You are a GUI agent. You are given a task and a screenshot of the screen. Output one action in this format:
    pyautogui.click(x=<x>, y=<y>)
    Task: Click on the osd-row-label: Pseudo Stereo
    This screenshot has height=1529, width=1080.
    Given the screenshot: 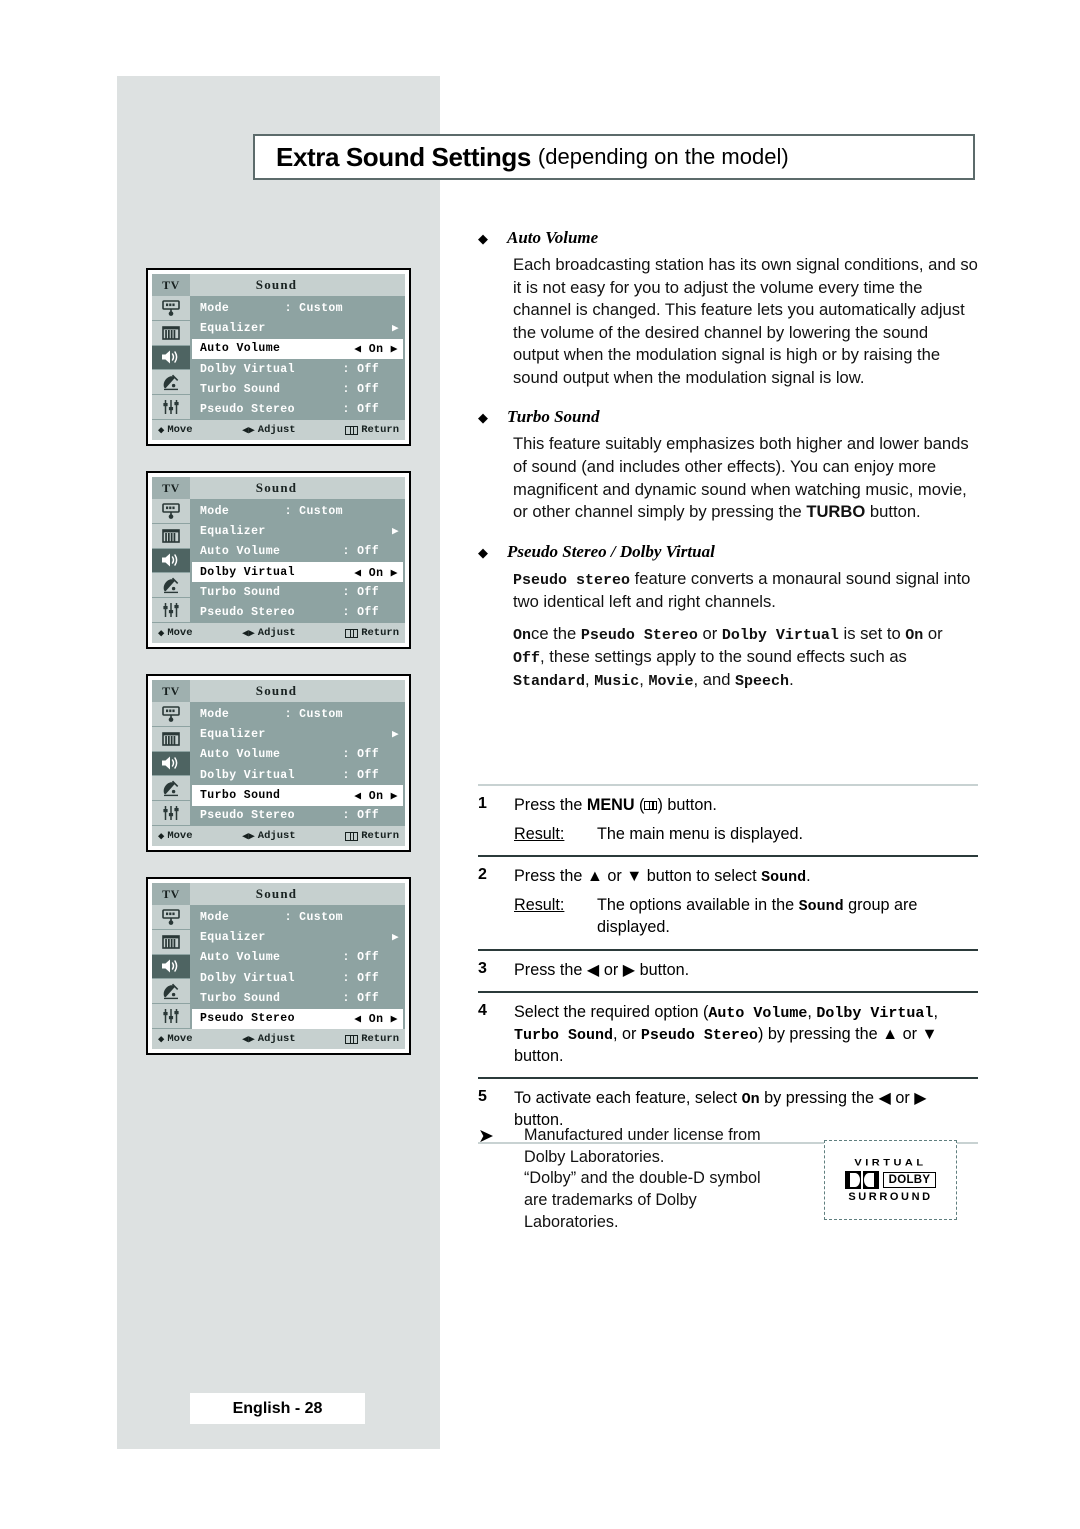 What is the action you would take?
    pyautogui.click(x=247, y=613)
    